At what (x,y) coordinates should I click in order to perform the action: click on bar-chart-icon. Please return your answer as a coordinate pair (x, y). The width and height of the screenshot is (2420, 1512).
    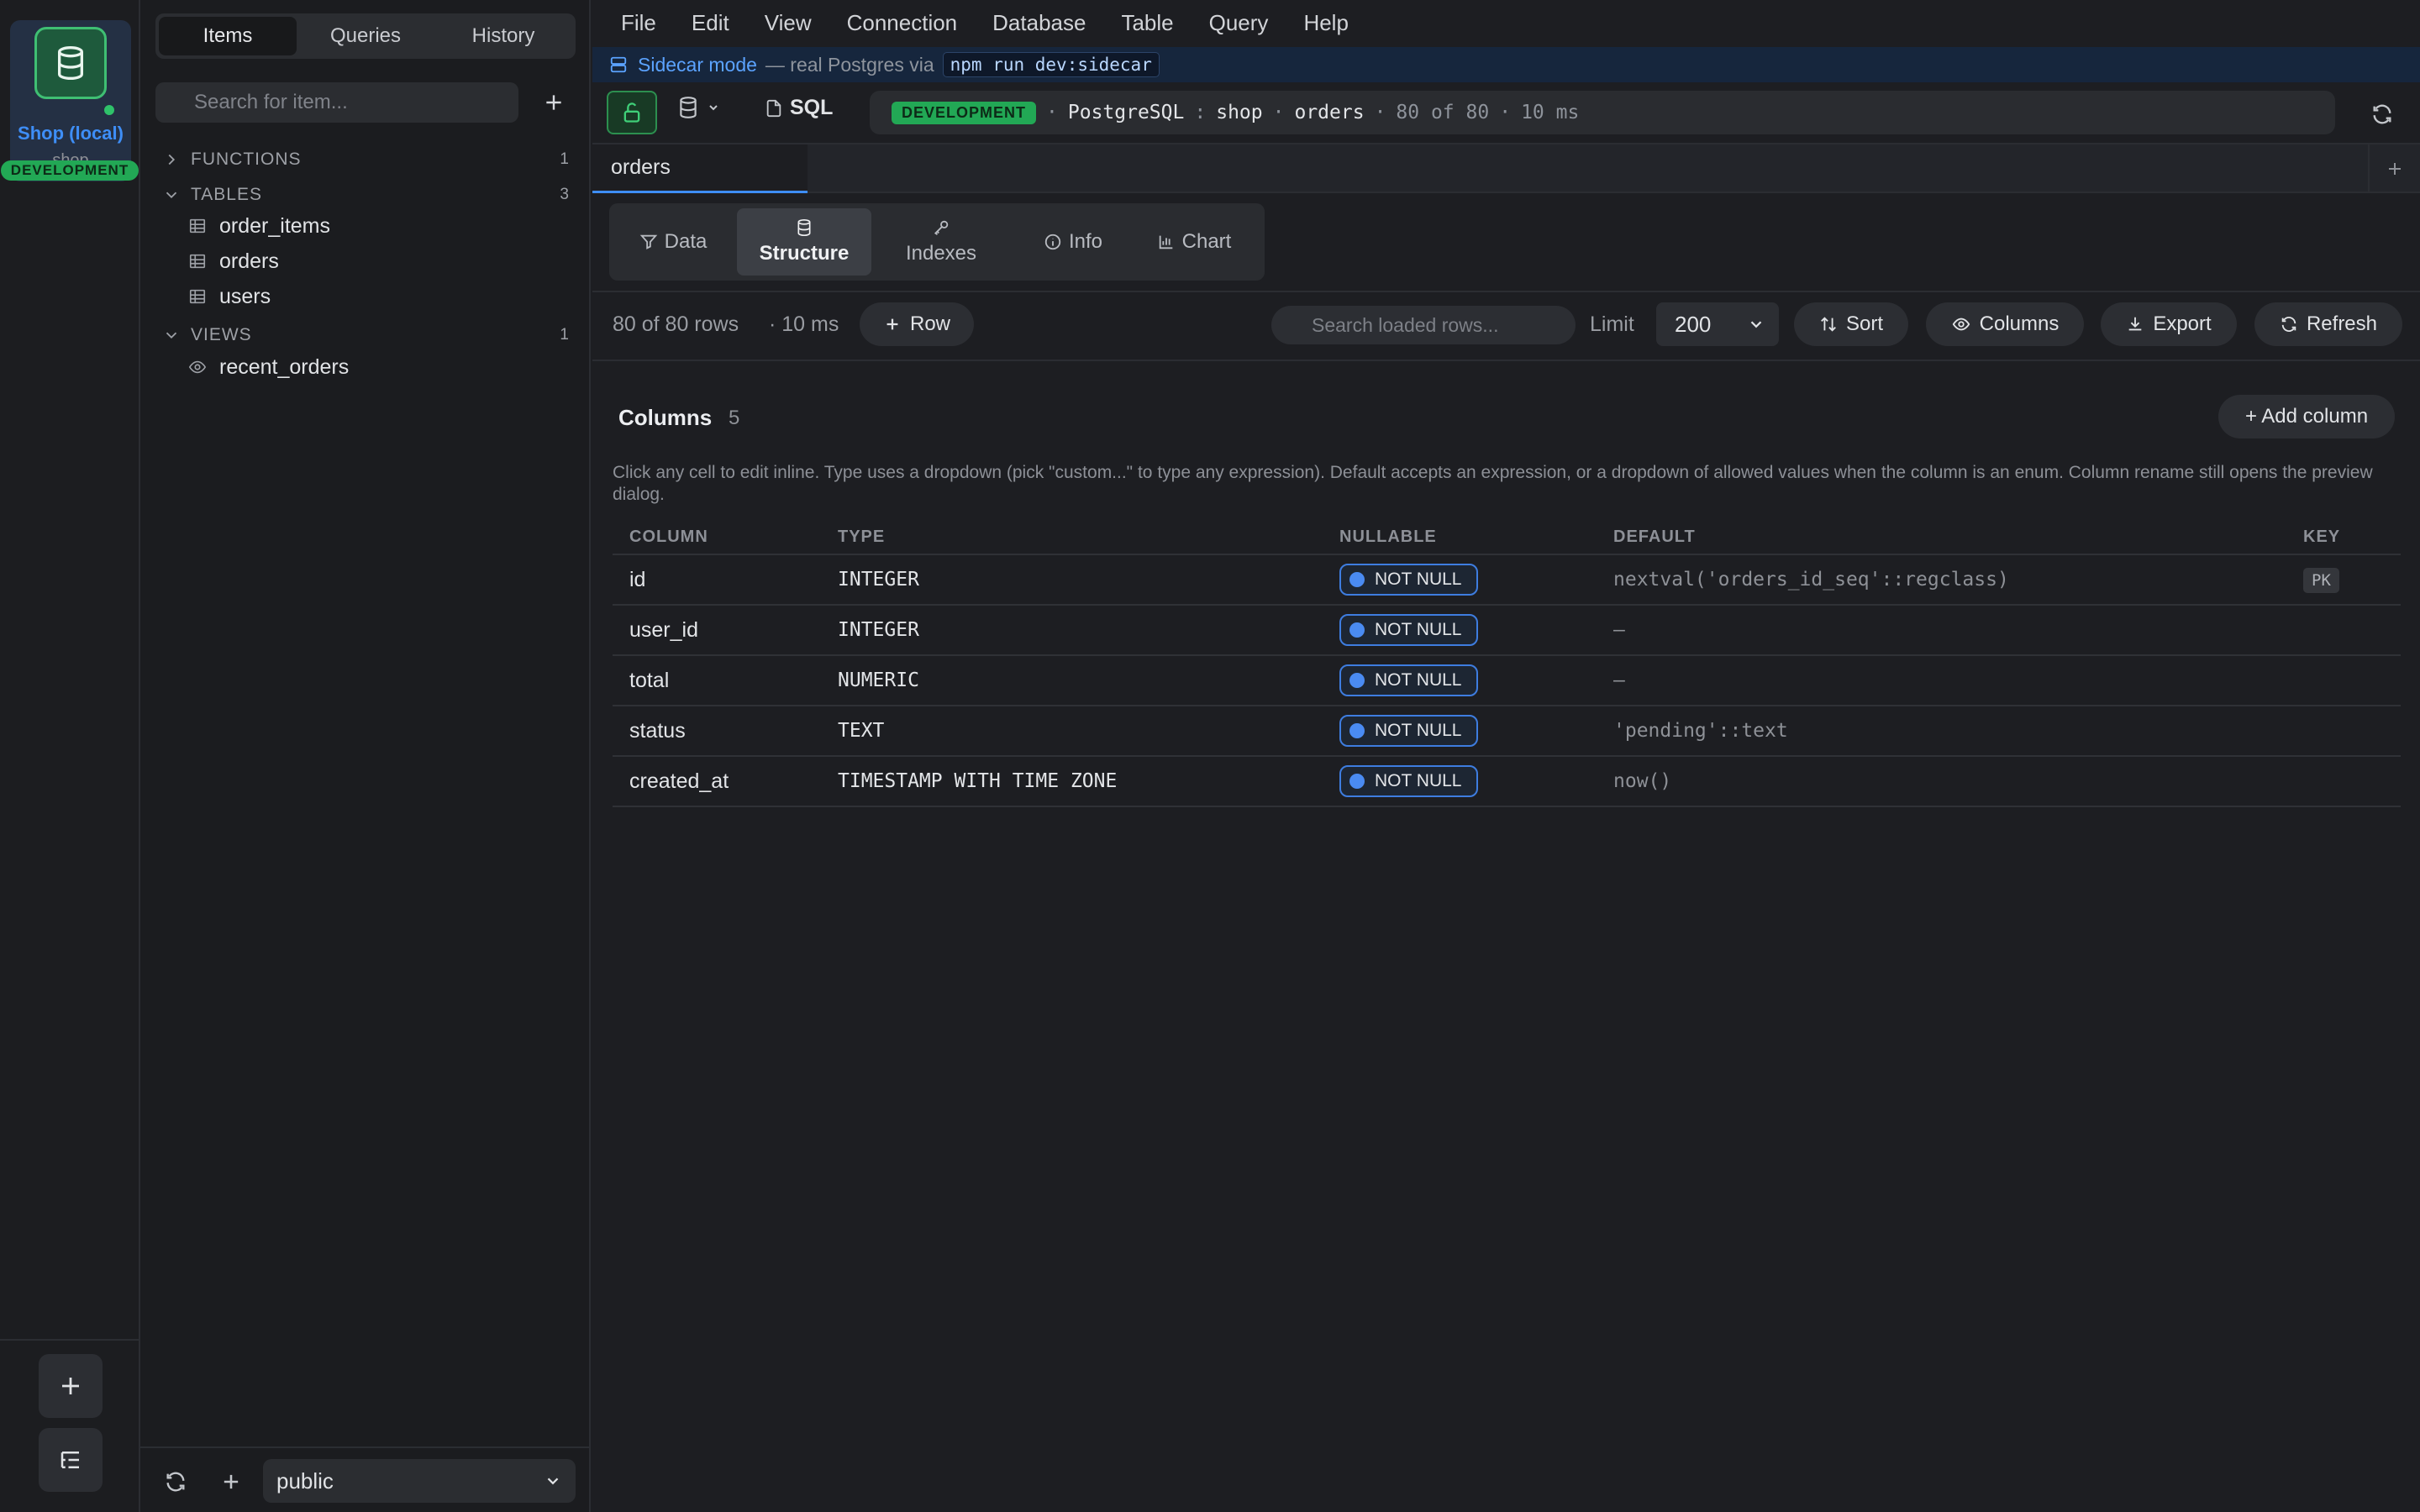
    Looking at the image, I should click on (1165, 242).